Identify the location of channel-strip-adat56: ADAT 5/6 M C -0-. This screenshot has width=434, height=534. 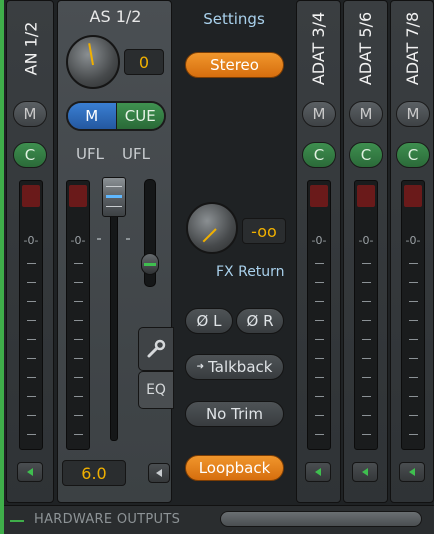
(365, 251).